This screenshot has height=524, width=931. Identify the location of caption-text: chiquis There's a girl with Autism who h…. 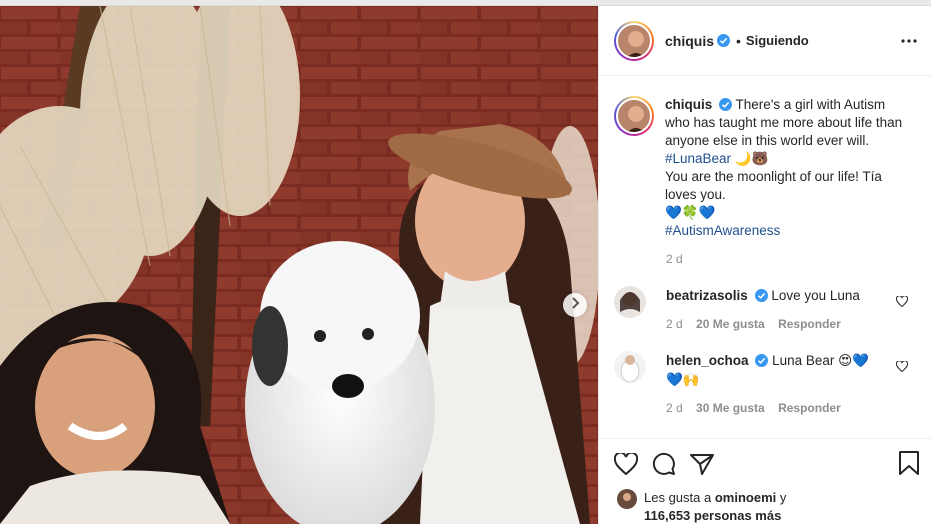
(787, 168).